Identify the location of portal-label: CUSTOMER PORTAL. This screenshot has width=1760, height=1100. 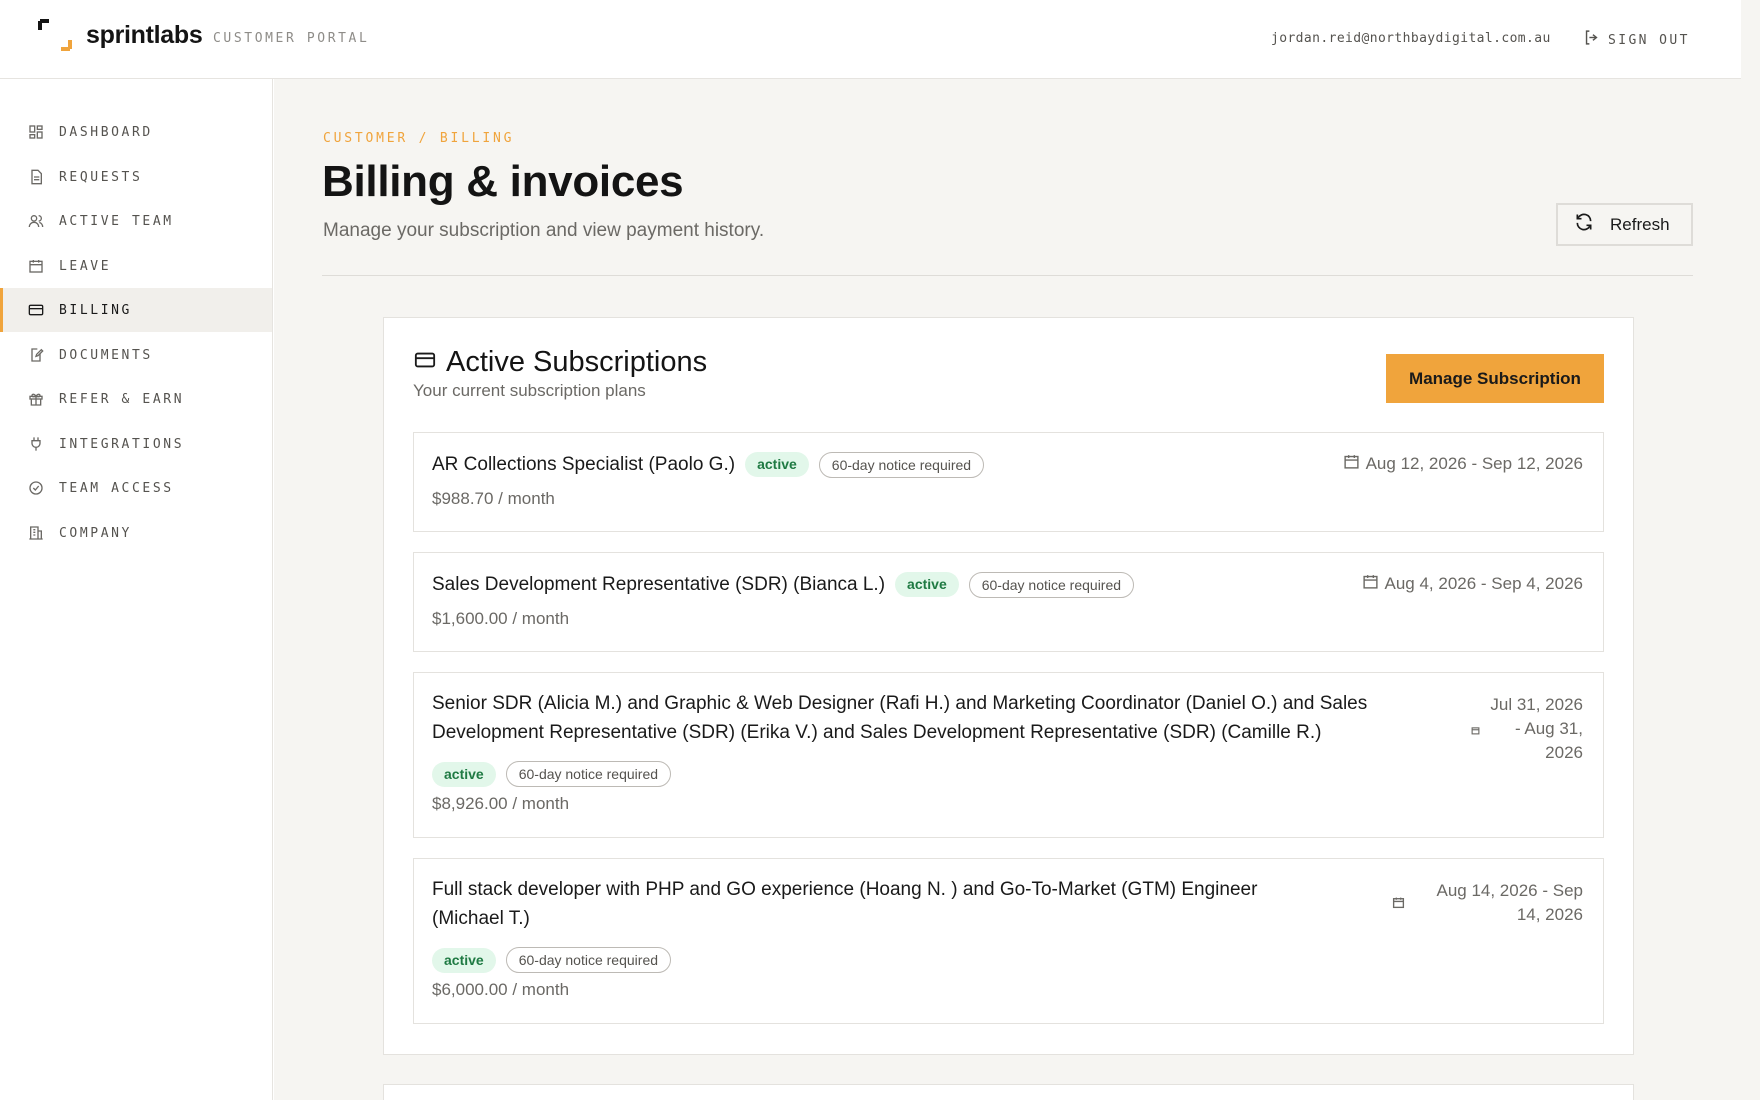
(291, 38).